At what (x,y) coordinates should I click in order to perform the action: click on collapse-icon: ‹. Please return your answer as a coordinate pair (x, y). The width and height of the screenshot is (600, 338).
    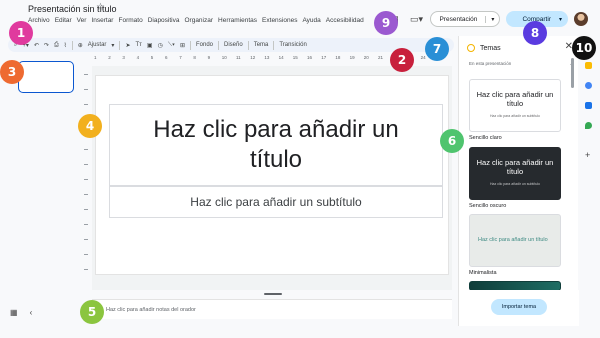
    Looking at the image, I should click on (31, 312).